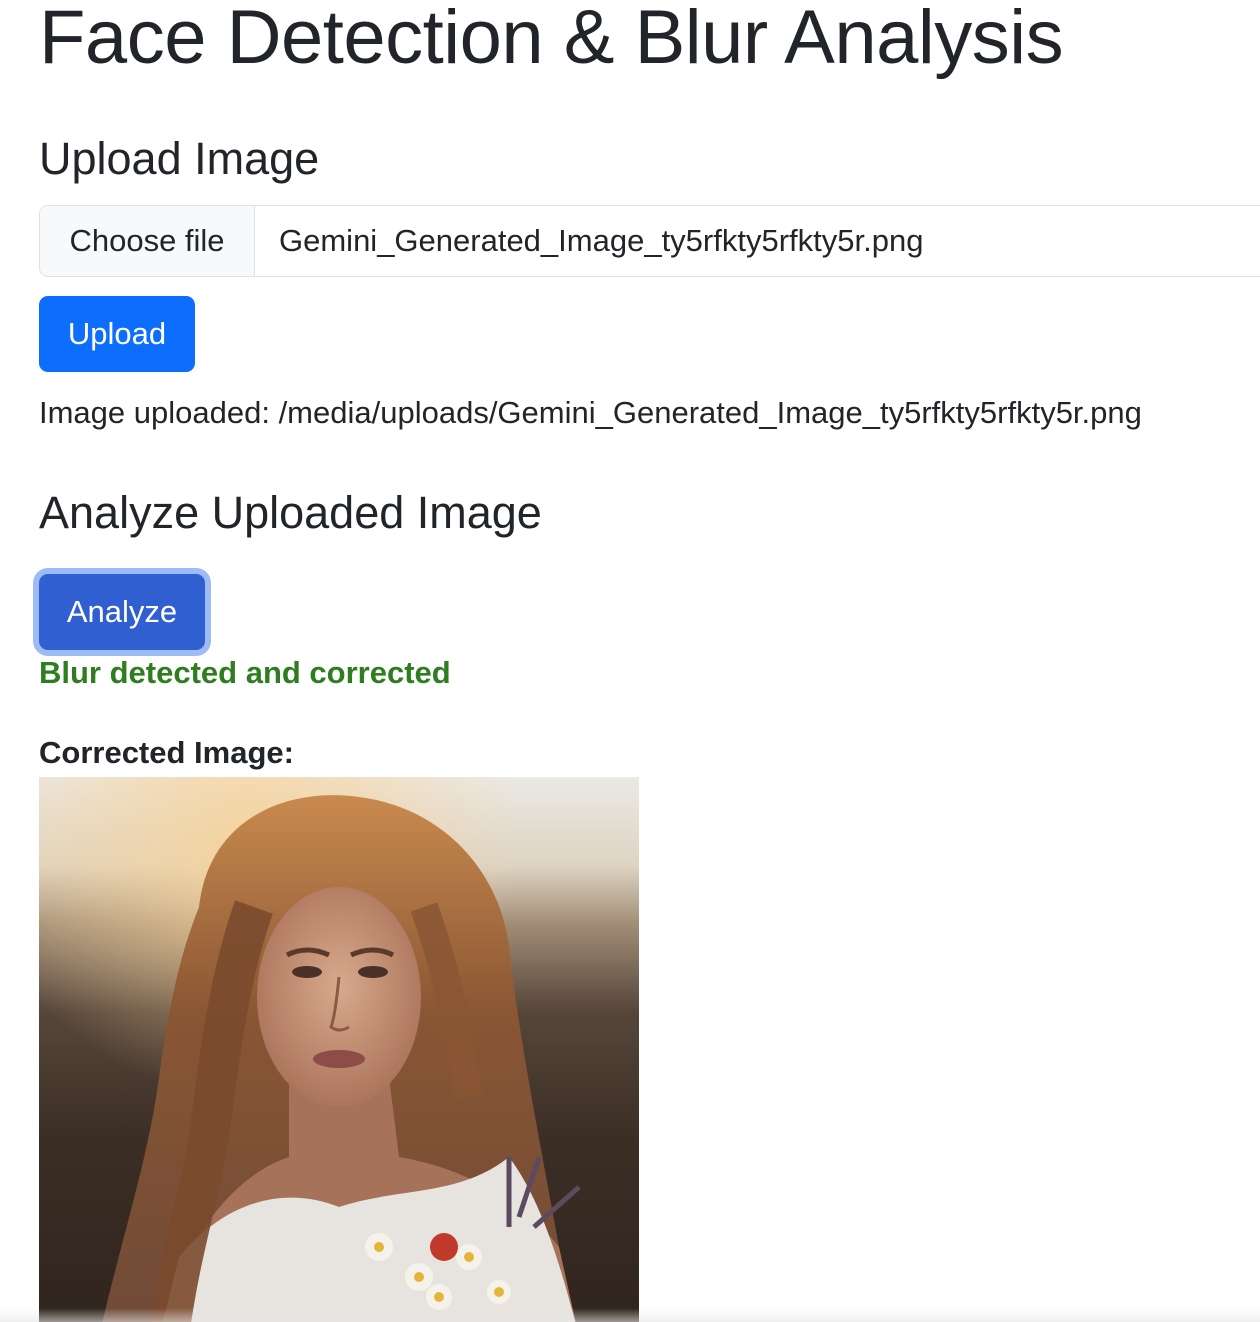 This screenshot has width=1260, height=1322. I want to click on analyze-button: Analyze, so click(122, 612).